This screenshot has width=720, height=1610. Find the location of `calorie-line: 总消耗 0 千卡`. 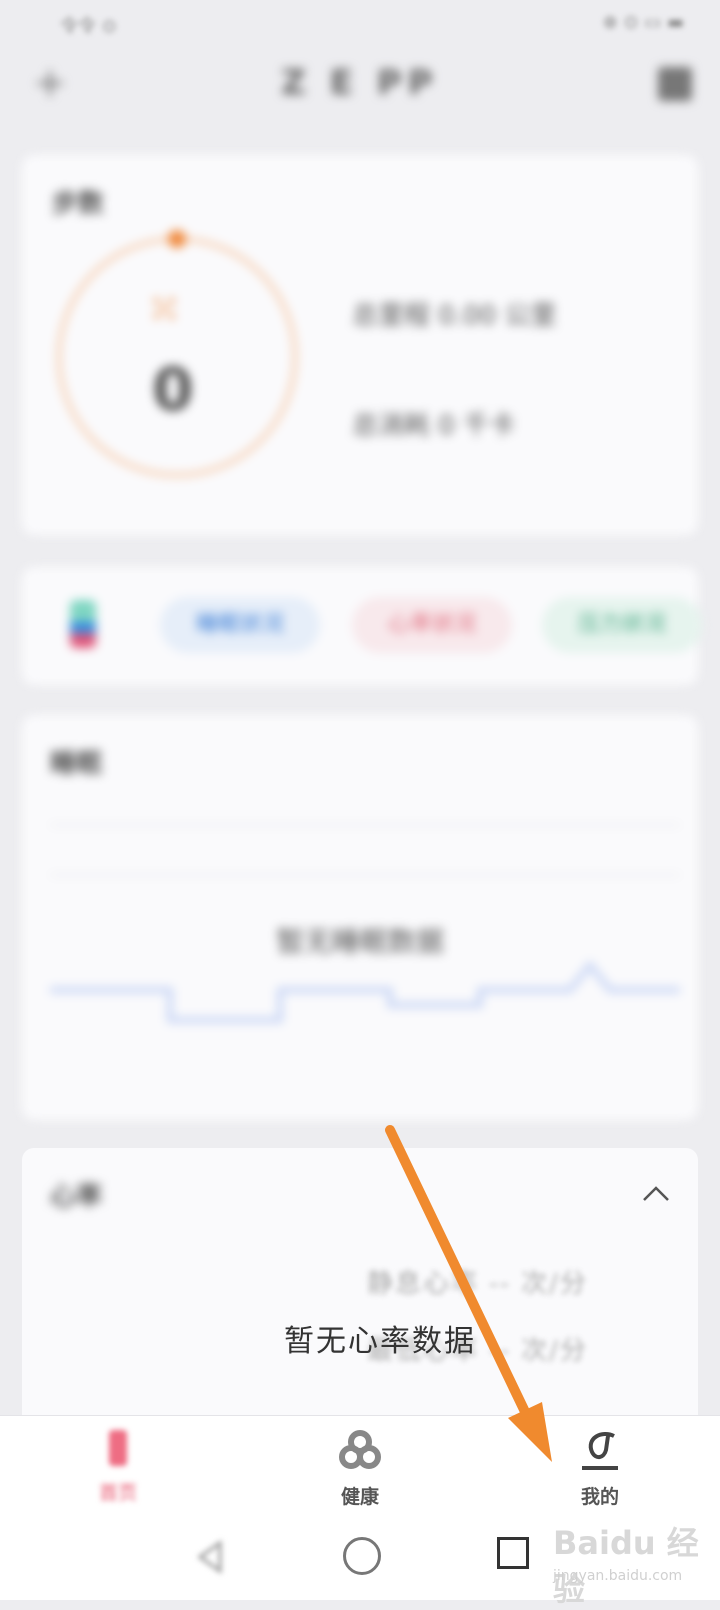

calorie-line: 总消耗 0 千卡 is located at coordinates (434, 426).